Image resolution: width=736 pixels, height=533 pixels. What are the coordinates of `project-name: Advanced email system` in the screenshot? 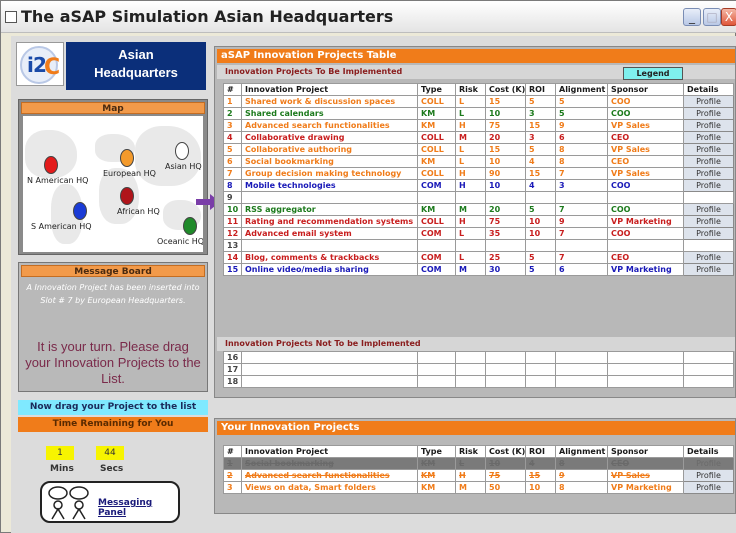 It's located at (329, 233).